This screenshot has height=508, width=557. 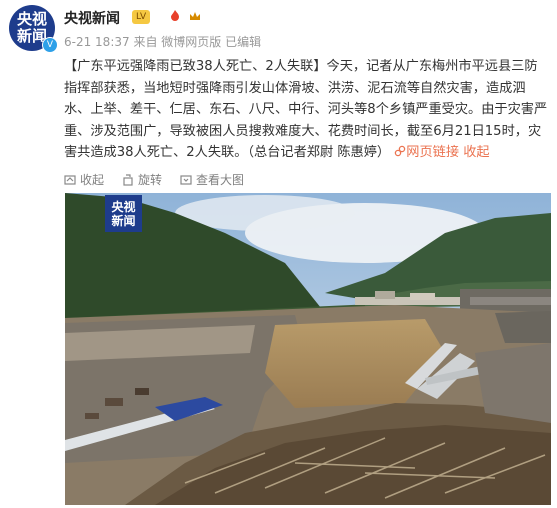 What do you see at coordinates (50, 45) in the screenshot?
I see `verified-badge-icon: V` at bounding box center [50, 45].